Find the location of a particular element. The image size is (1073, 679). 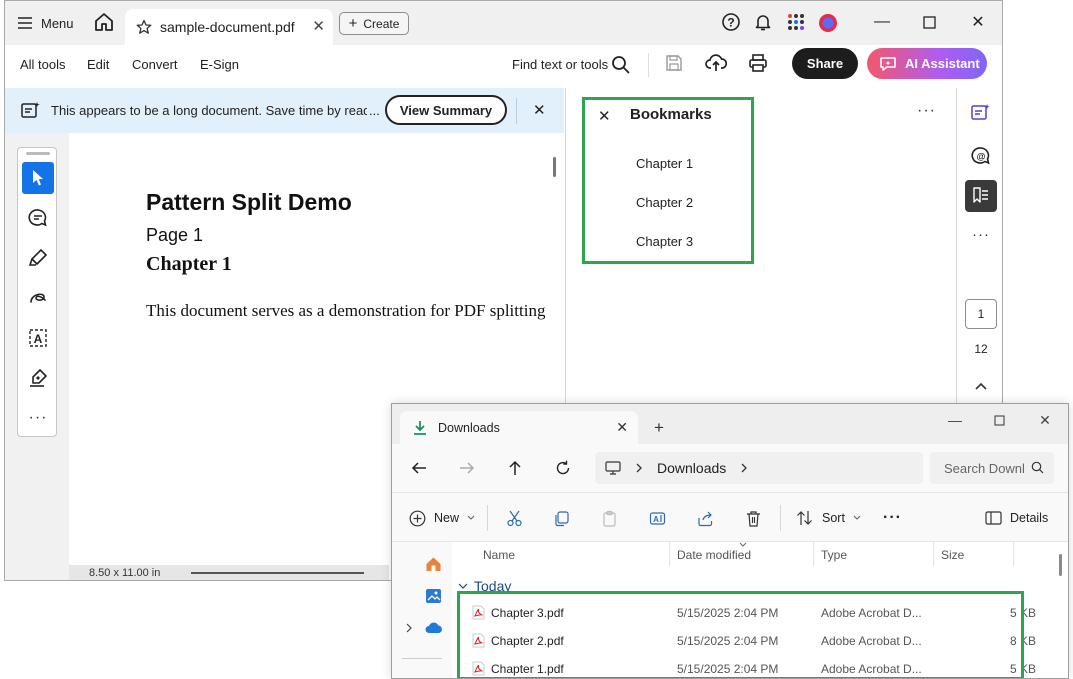

home-button is located at coordinates (105, 23).